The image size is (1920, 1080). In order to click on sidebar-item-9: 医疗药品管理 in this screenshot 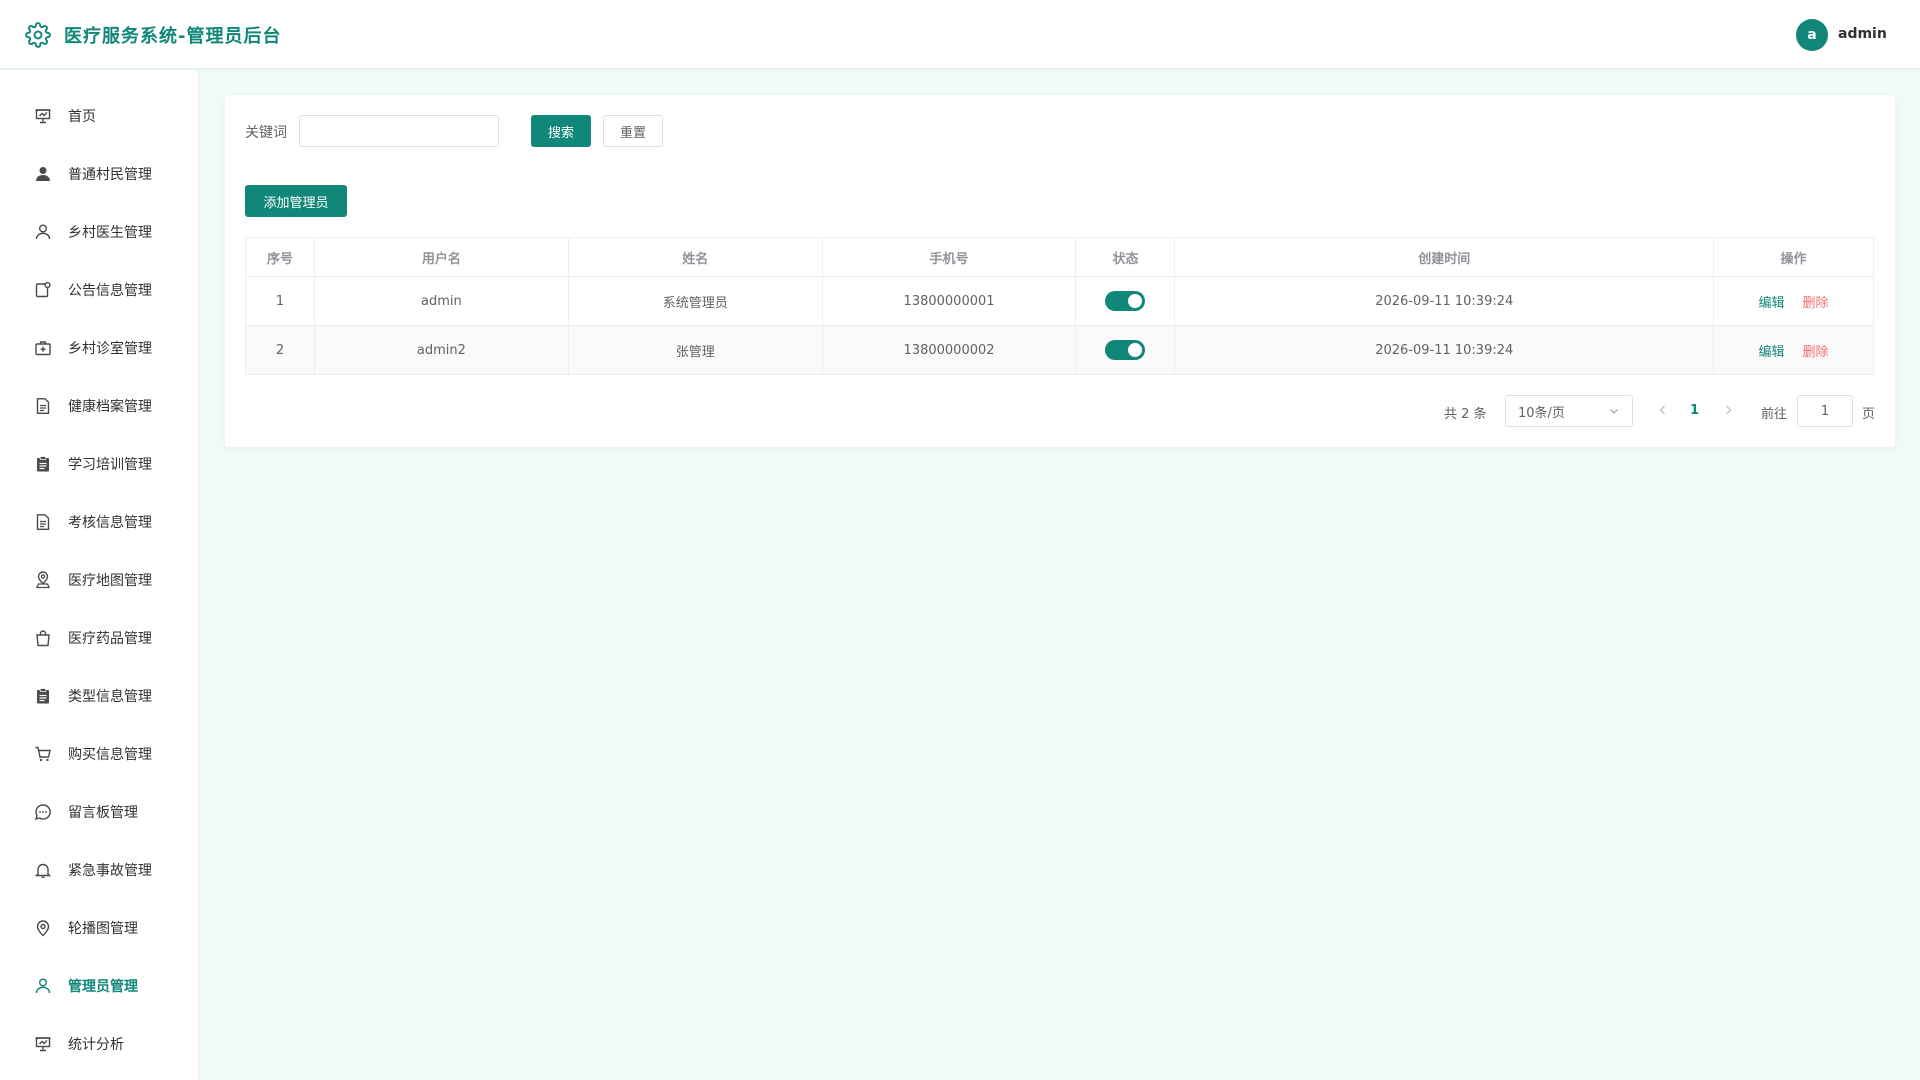, I will do `click(99, 638)`.